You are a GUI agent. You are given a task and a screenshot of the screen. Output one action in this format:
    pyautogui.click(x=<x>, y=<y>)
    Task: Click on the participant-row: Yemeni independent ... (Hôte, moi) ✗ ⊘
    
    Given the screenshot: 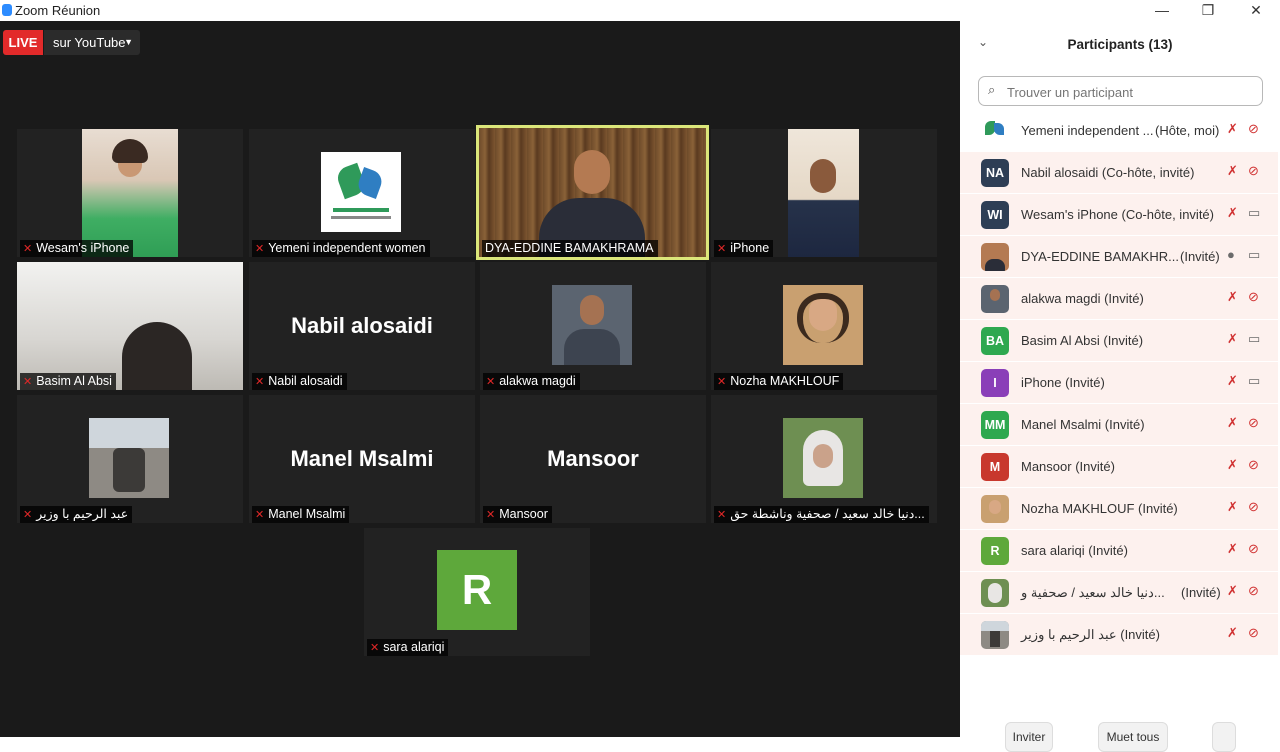 What is the action you would take?
    pyautogui.click(x=1119, y=130)
    